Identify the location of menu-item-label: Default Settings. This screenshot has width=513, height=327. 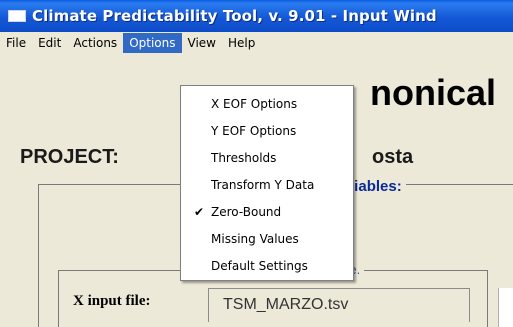
(259, 266).